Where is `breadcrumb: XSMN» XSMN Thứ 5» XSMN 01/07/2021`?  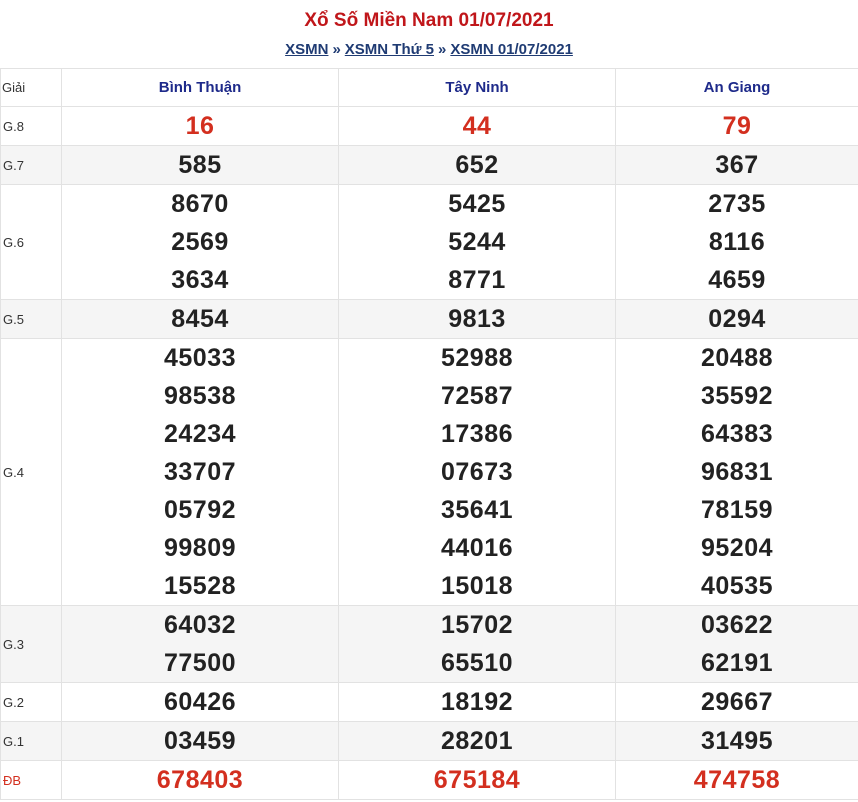 breadcrumb: XSMN» XSMN Thứ 5» XSMN 01/07/2021 is located at coordinates (429, 49).